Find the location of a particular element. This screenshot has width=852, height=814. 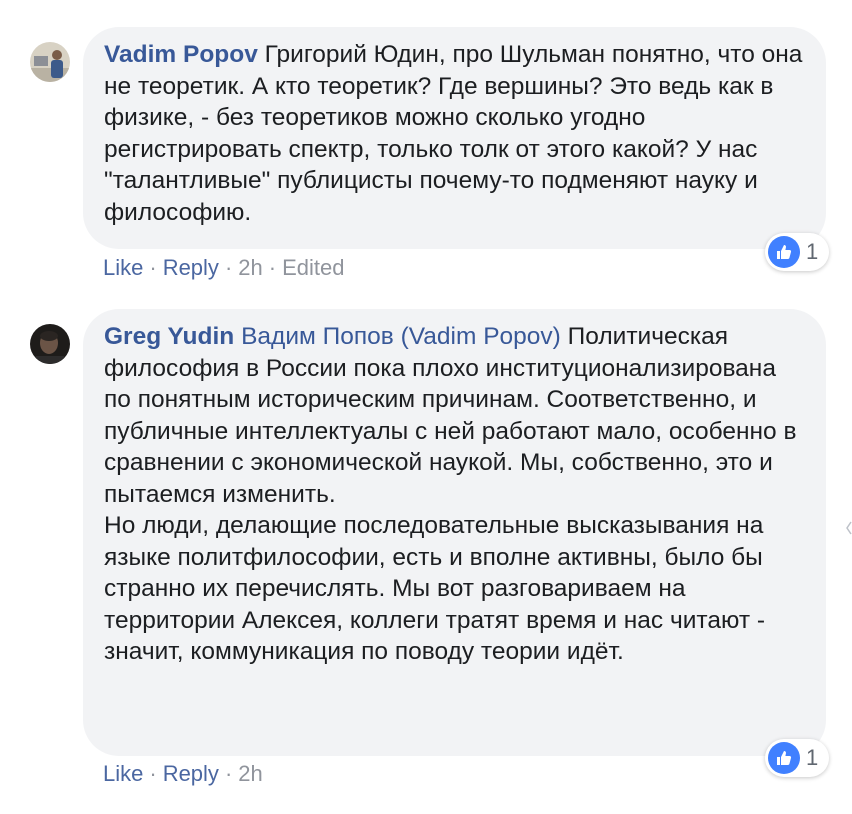

comment-actions: Like · Reply · 2h is located at coordinates (183, 774).